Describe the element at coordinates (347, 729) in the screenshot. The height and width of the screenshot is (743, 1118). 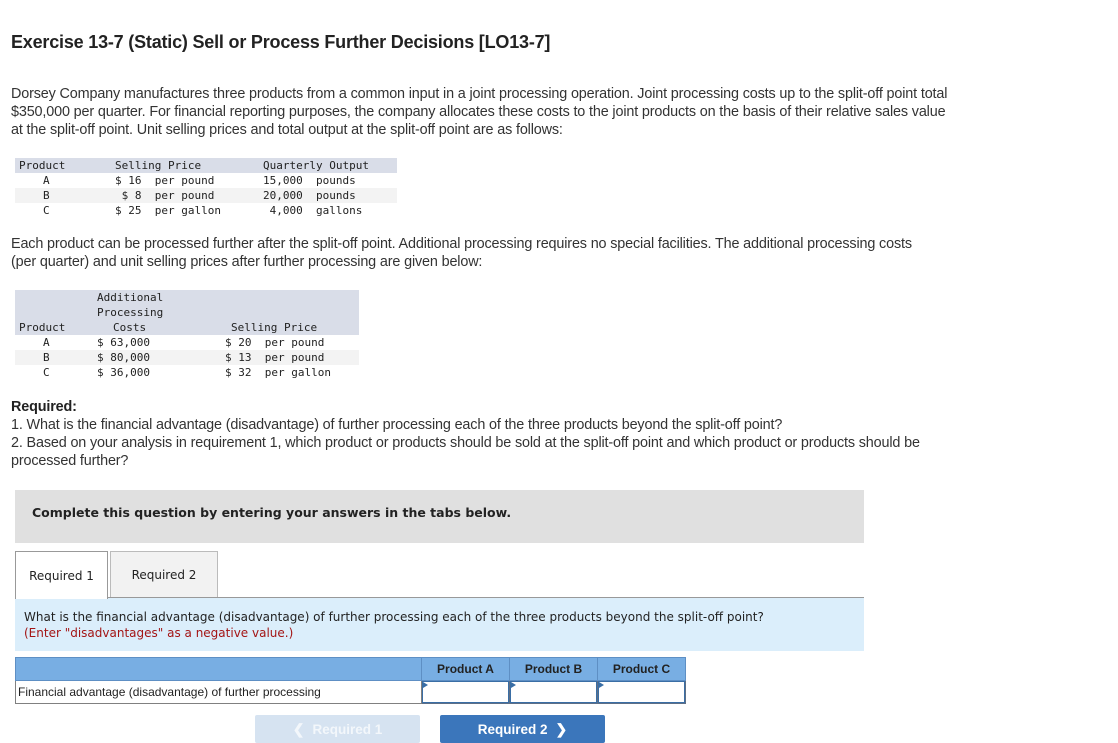
I see `prev-button-label: Required 1` at that location.